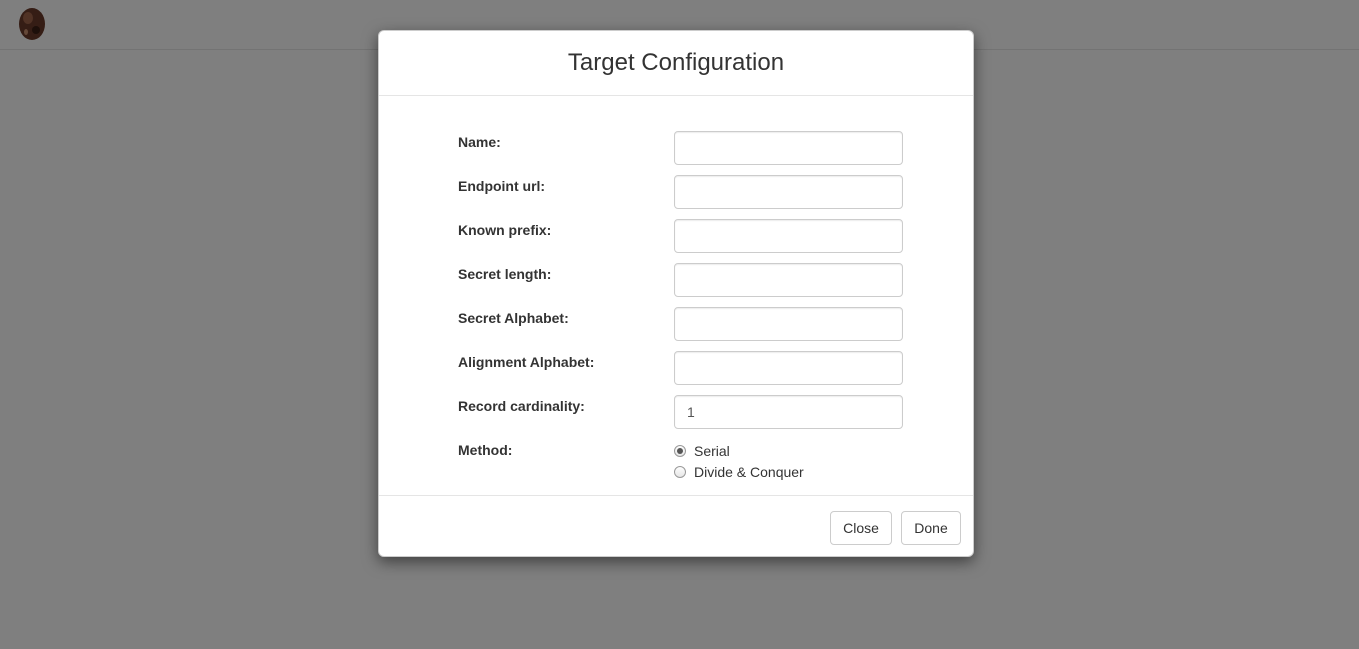 This screenshot has height=649, width=1359. I want to click on modal-header: Target Configuration, so click(676, 63).